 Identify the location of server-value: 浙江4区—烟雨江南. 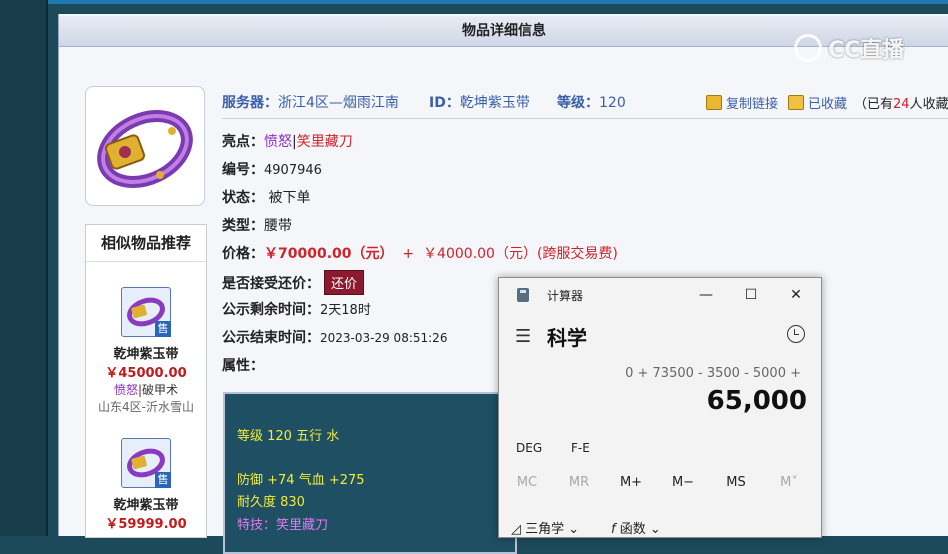
(338, 103).